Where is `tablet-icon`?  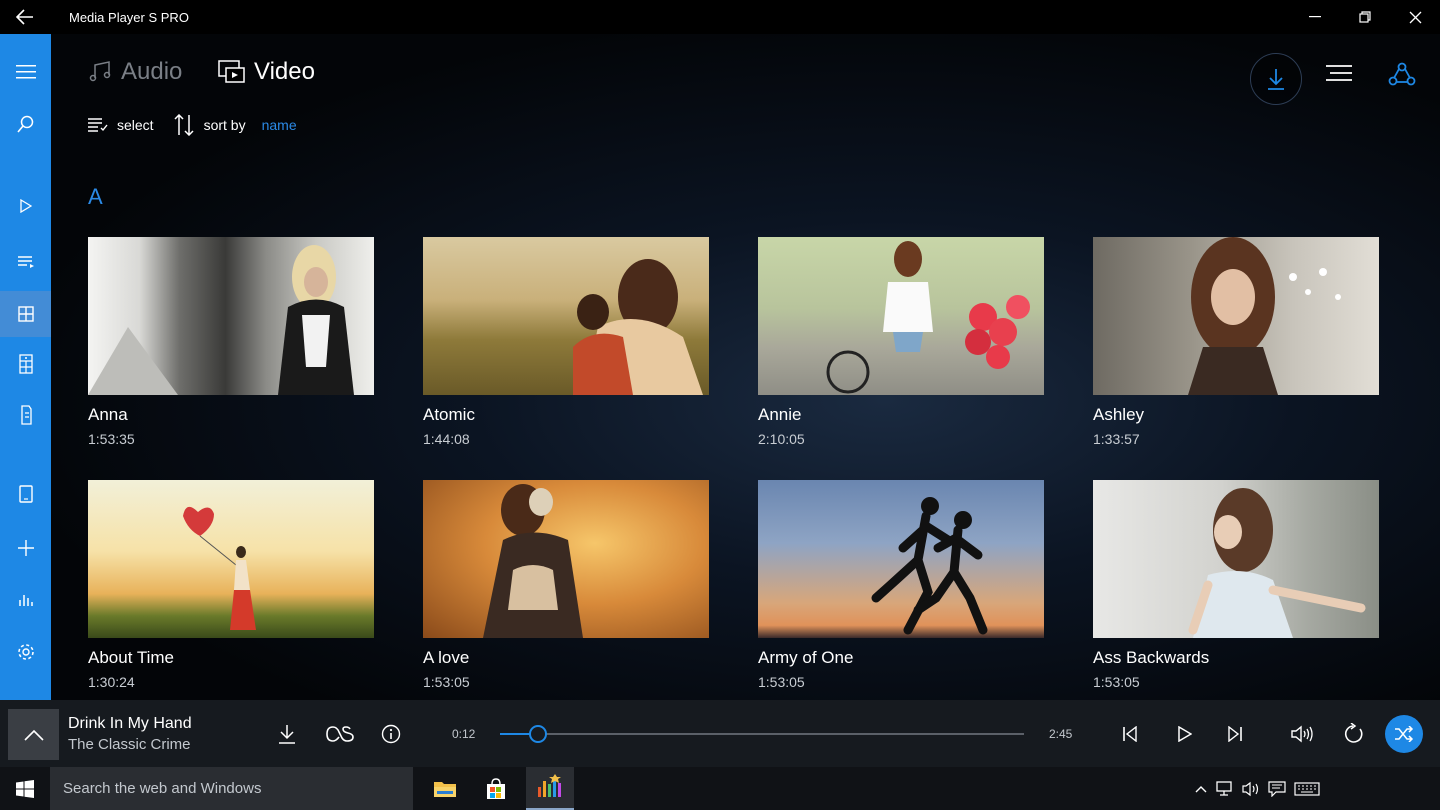
tablet-icon is located at coordinates (25, 494).